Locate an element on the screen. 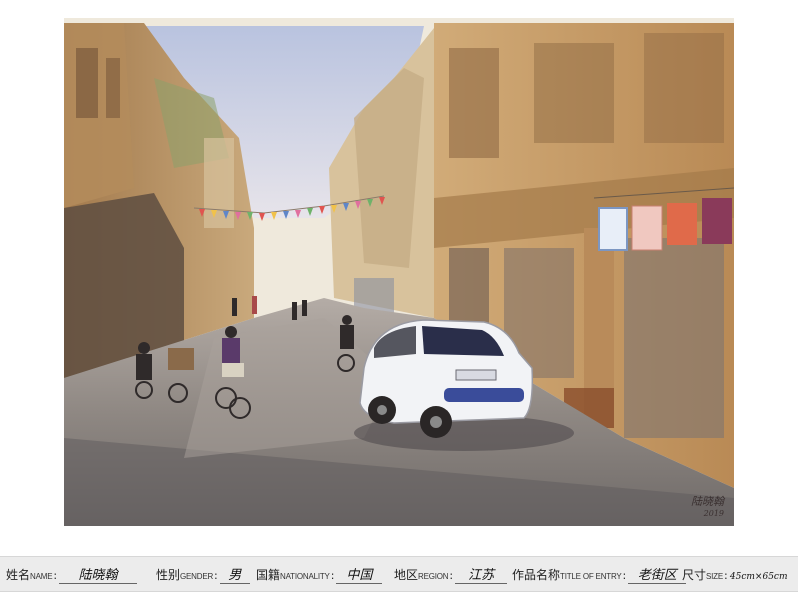 This screenshot has width=798, height=607. region-value: 江苏 is located at coordinates (481, 576).